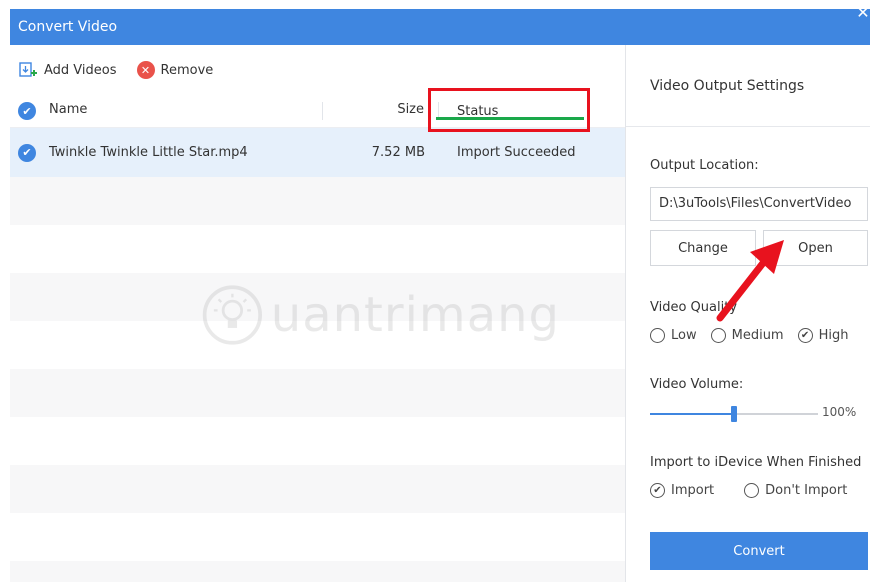 The image size is (870, 582). Describe the element at coordinates (692, 490) in the screenshot. I see `import-option-label: Import` at that location.